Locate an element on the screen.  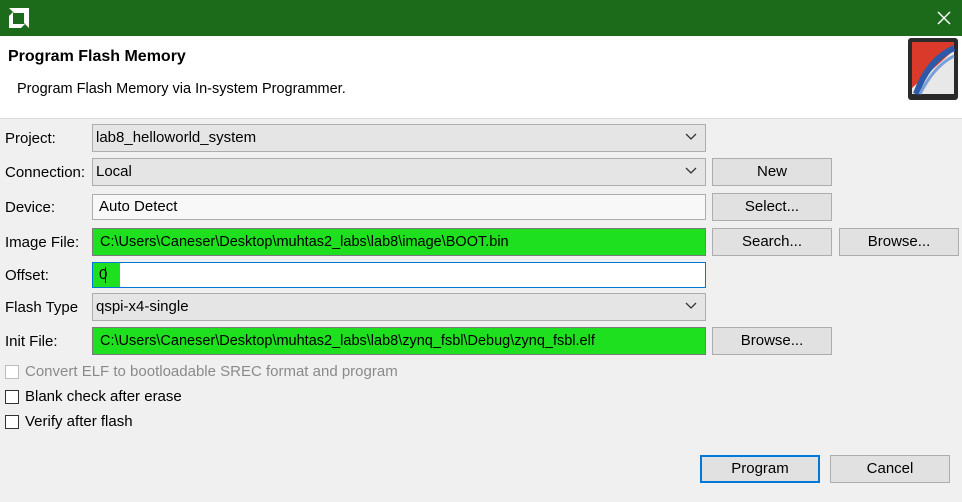
close-button is located at coordinates (944, 18).